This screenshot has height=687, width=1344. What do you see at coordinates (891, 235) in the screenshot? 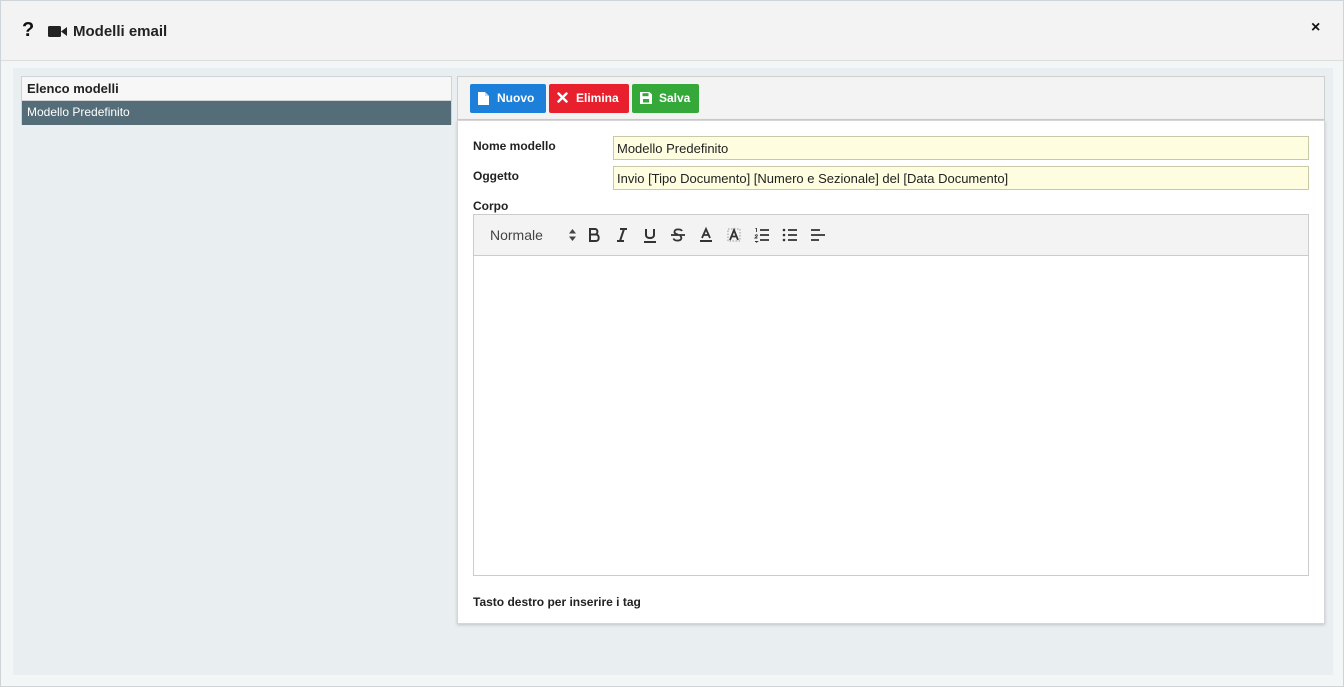
I see `editor-toolbar: Normale` at bounding box center [891, 235].